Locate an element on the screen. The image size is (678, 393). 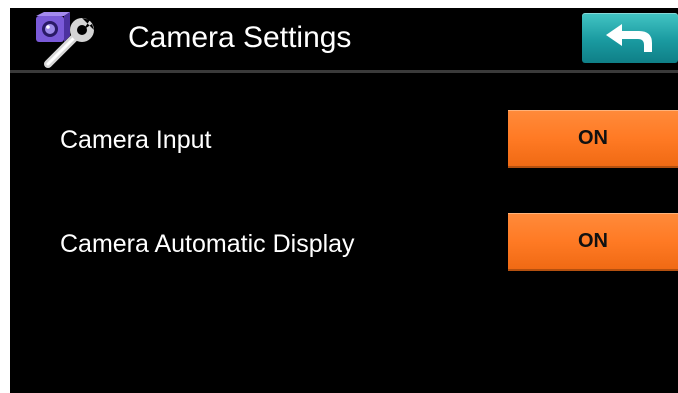
camera-automatic-display-value: ON is located at coordinates (593, 241).